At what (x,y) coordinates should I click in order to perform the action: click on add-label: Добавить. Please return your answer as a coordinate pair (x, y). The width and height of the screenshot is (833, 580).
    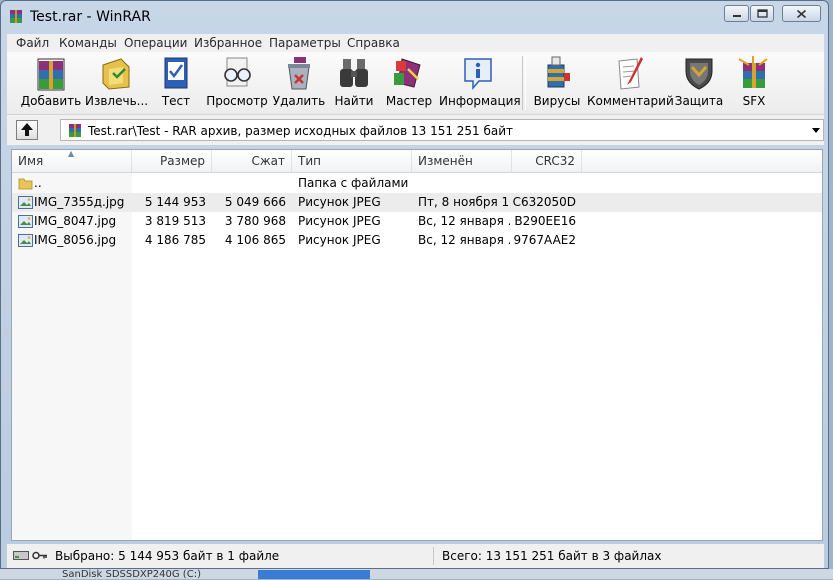
    Looking at the image, I should click on (51, 101).